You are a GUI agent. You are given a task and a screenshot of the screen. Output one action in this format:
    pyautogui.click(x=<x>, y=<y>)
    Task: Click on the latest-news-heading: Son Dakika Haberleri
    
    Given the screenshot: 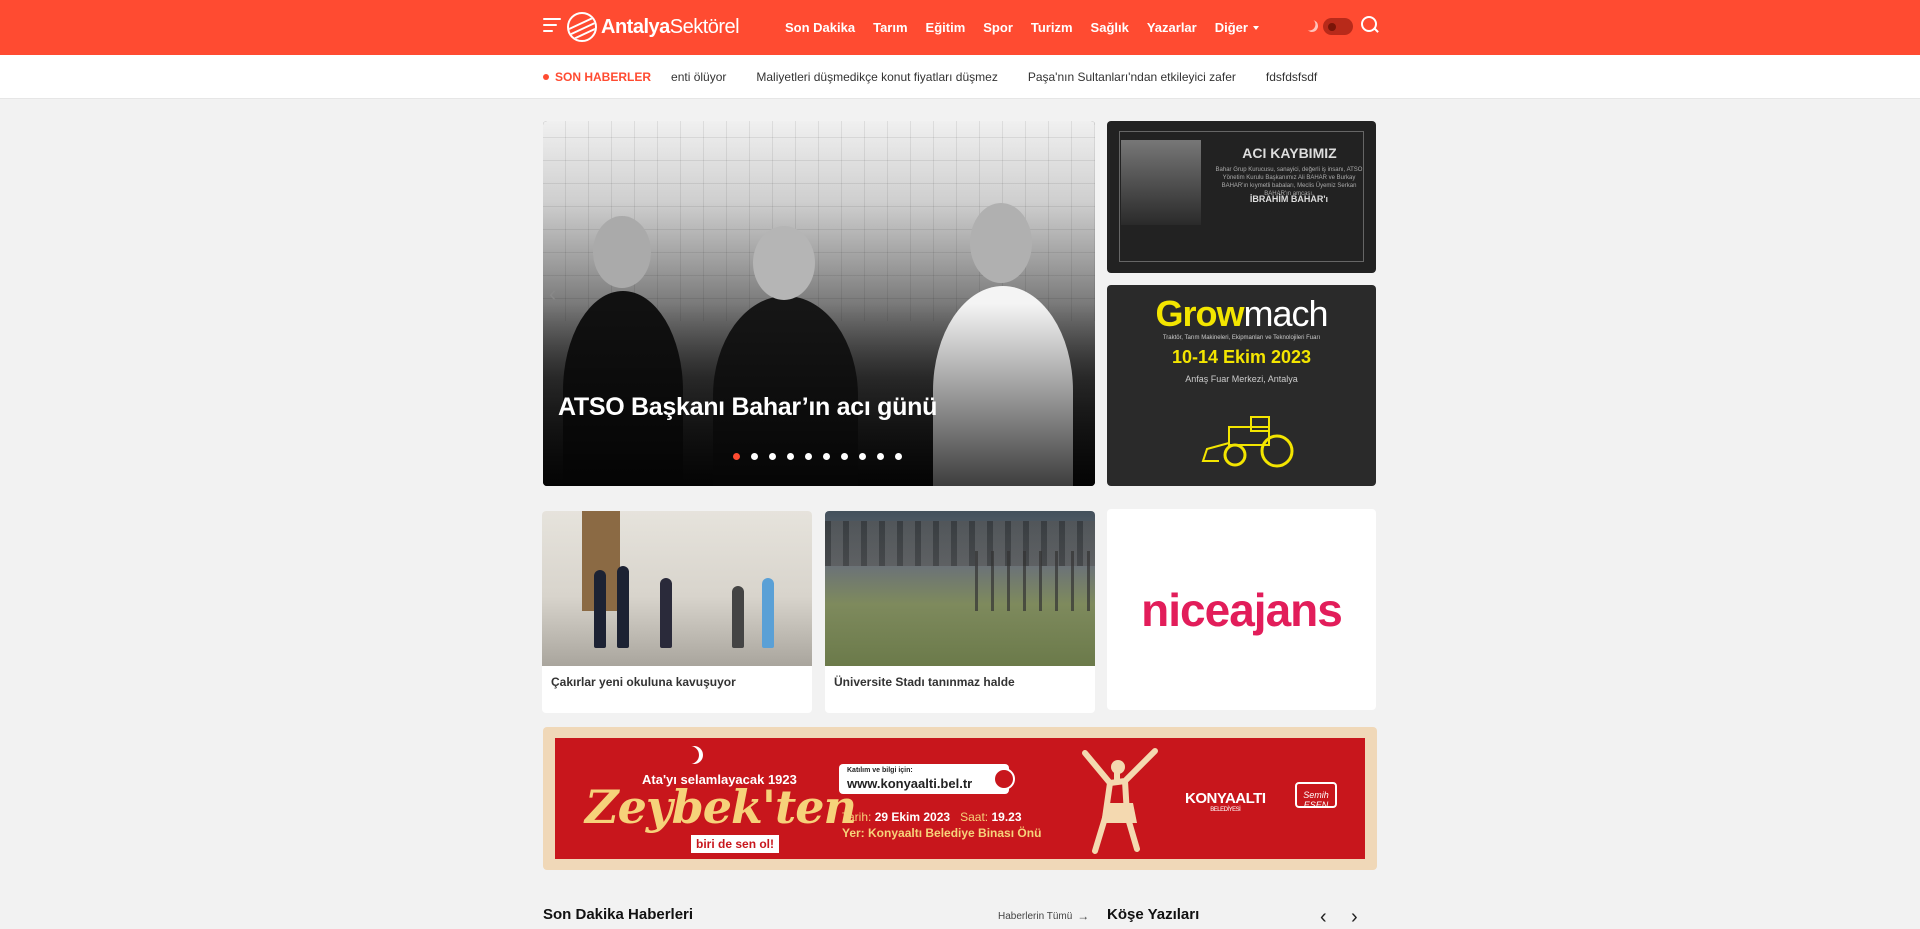 What is the action you would take?
    pyautogui.click(x=618, y=914)
    